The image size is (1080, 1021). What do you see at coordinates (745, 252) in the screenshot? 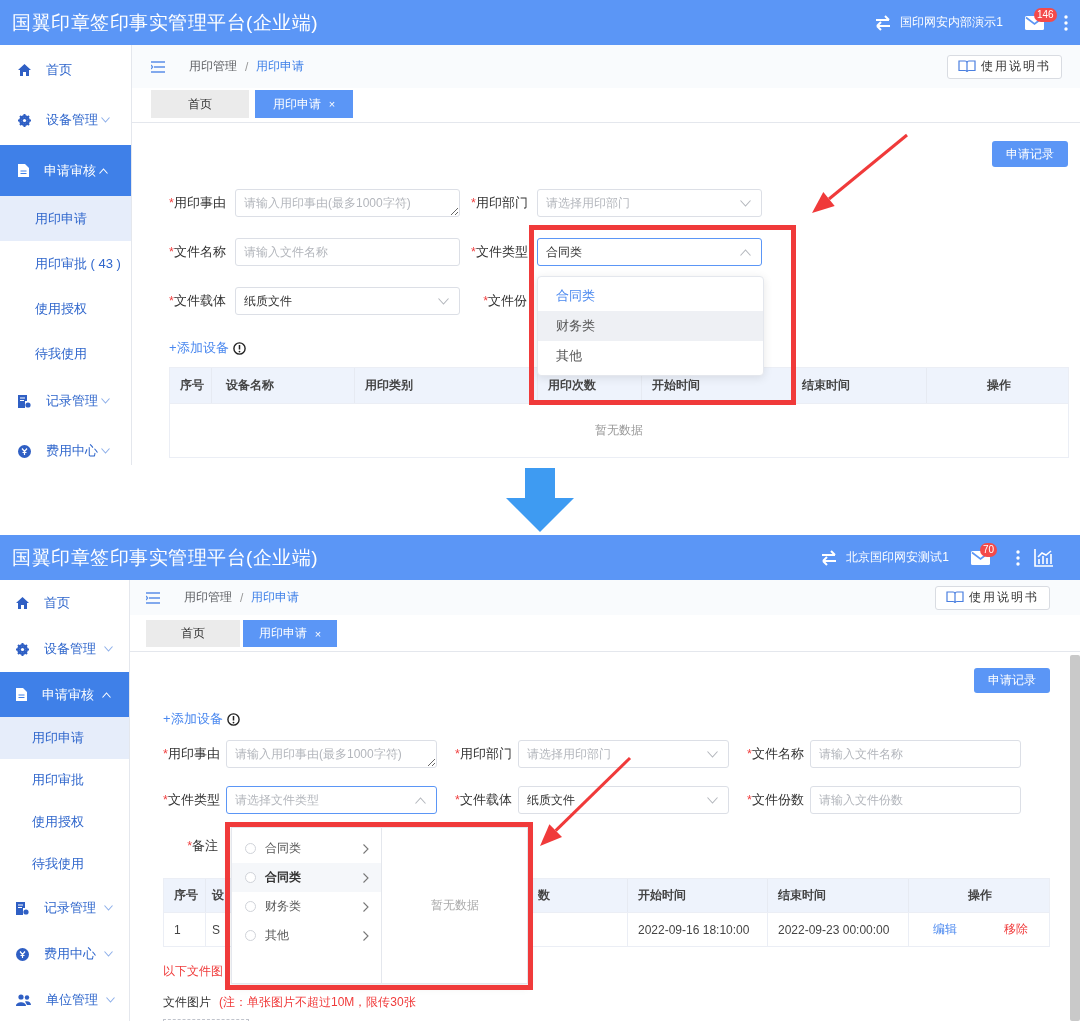
I see `chevron-up-icon` at bounding box center [745, 252].